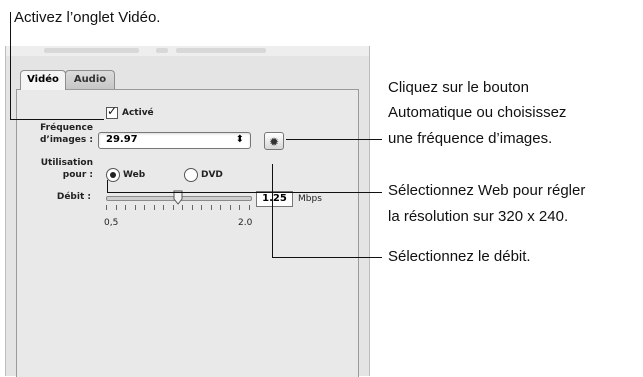  Describe the element at coordinates (138, 113) in the screenshot. I see `enabled-label: Activé` at that location.